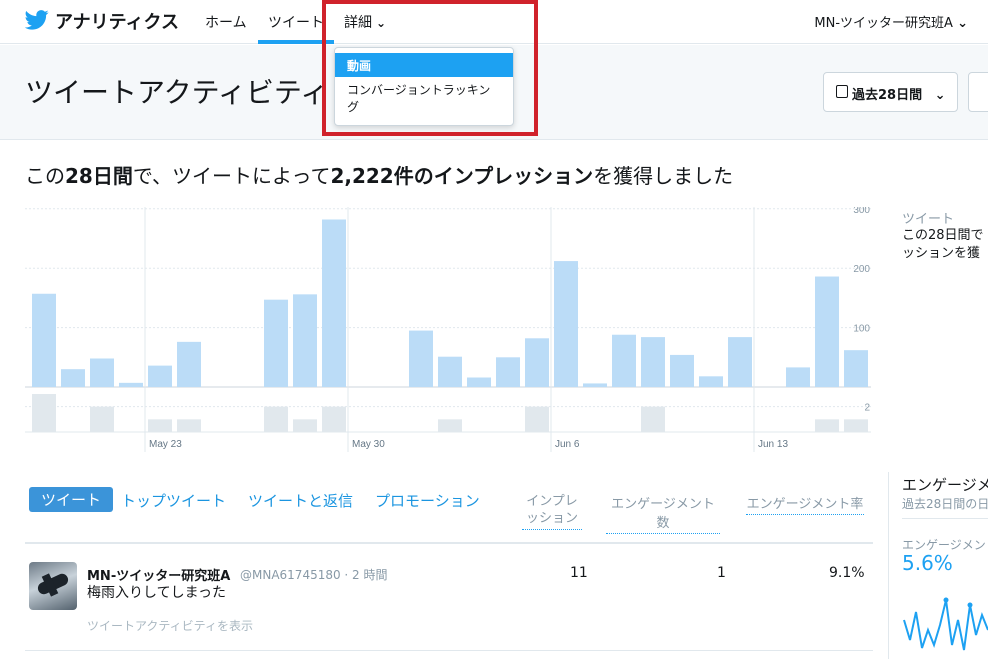 The image size is (988, 659). What do you see at coordinates (71, 499) in the screenshot?
I see `tab-tweets: ツイート` at bounding box center [71, 499].